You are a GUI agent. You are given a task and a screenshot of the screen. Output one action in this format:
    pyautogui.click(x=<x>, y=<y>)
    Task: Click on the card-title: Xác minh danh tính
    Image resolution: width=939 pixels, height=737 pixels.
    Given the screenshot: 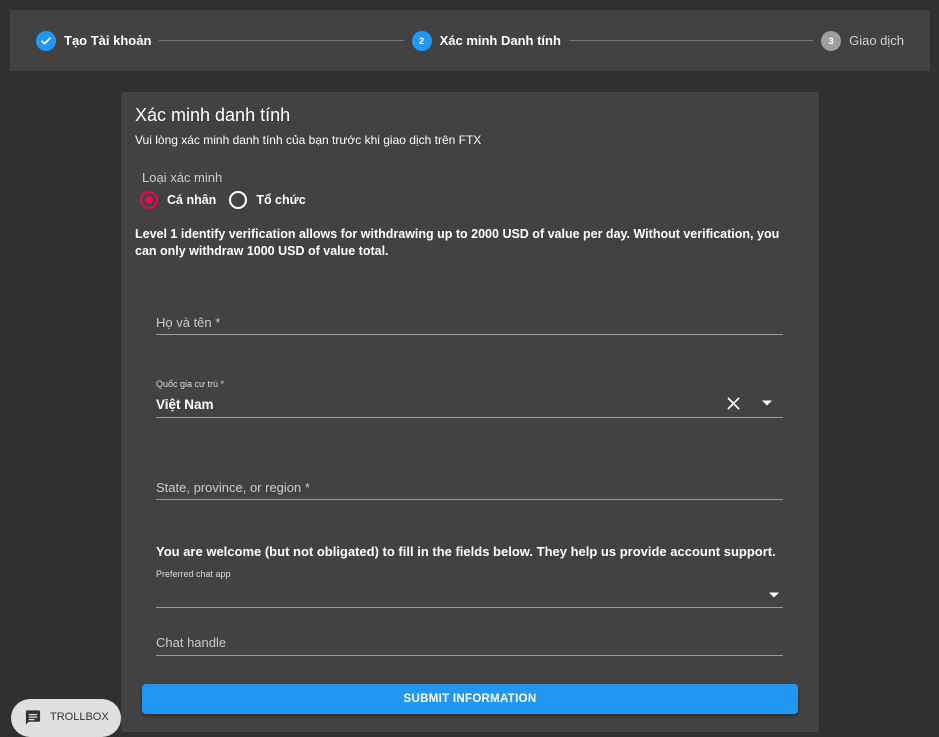 What is the action you would take?
    pyautogui.click(x=213, y=115)
    